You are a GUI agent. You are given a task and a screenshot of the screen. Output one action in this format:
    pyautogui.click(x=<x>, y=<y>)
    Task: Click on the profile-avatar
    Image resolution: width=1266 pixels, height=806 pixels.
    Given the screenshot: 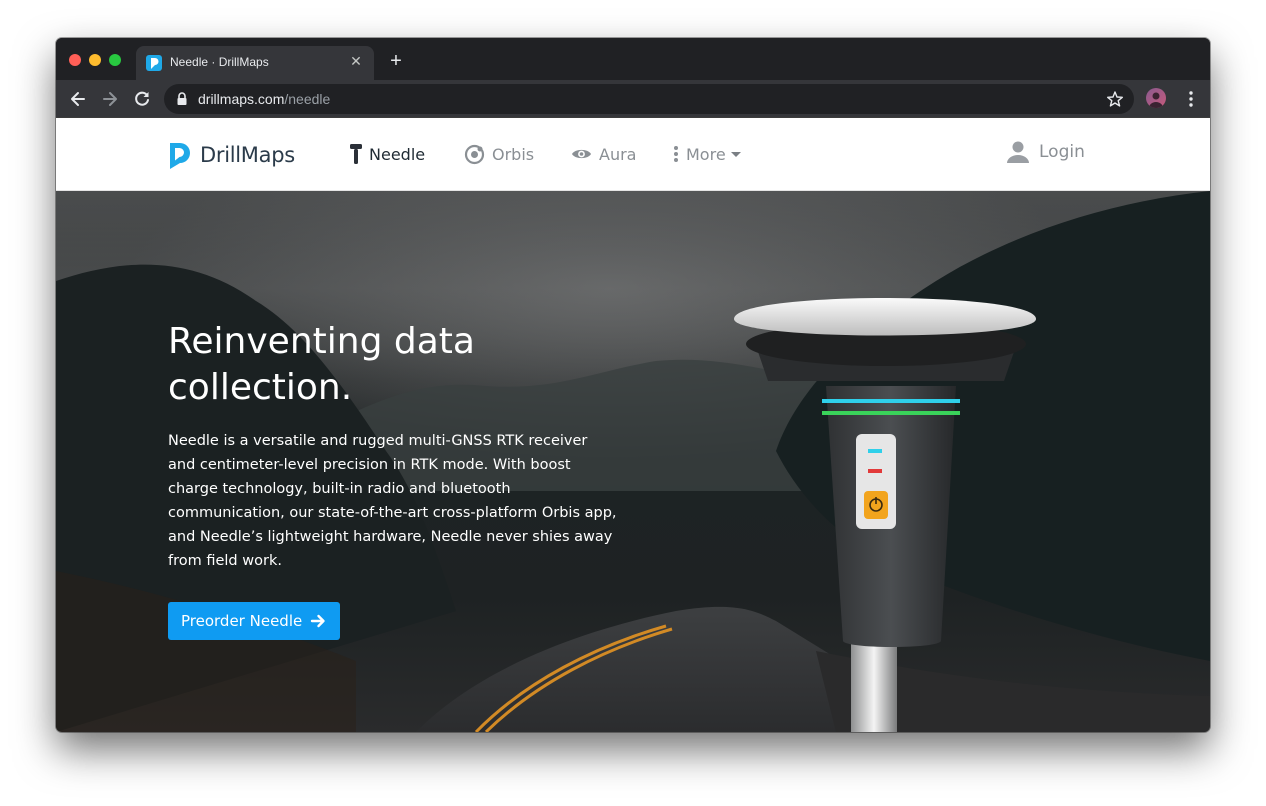 What is the action you would take?
    pyautogui.click(x=1156, y=98)
    